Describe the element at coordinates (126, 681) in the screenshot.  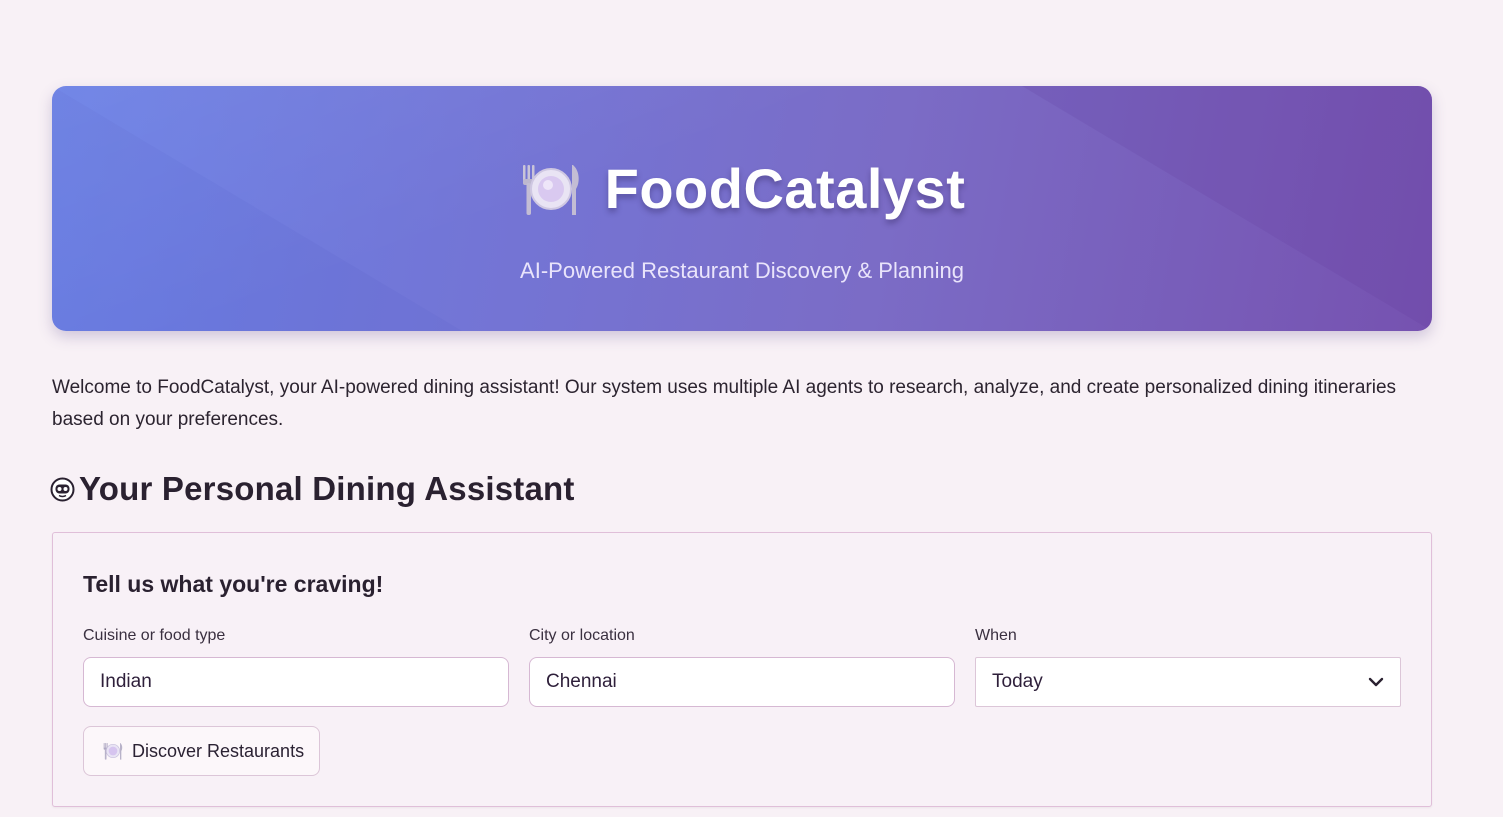
I see `cuisine-value: Indian` at that location.